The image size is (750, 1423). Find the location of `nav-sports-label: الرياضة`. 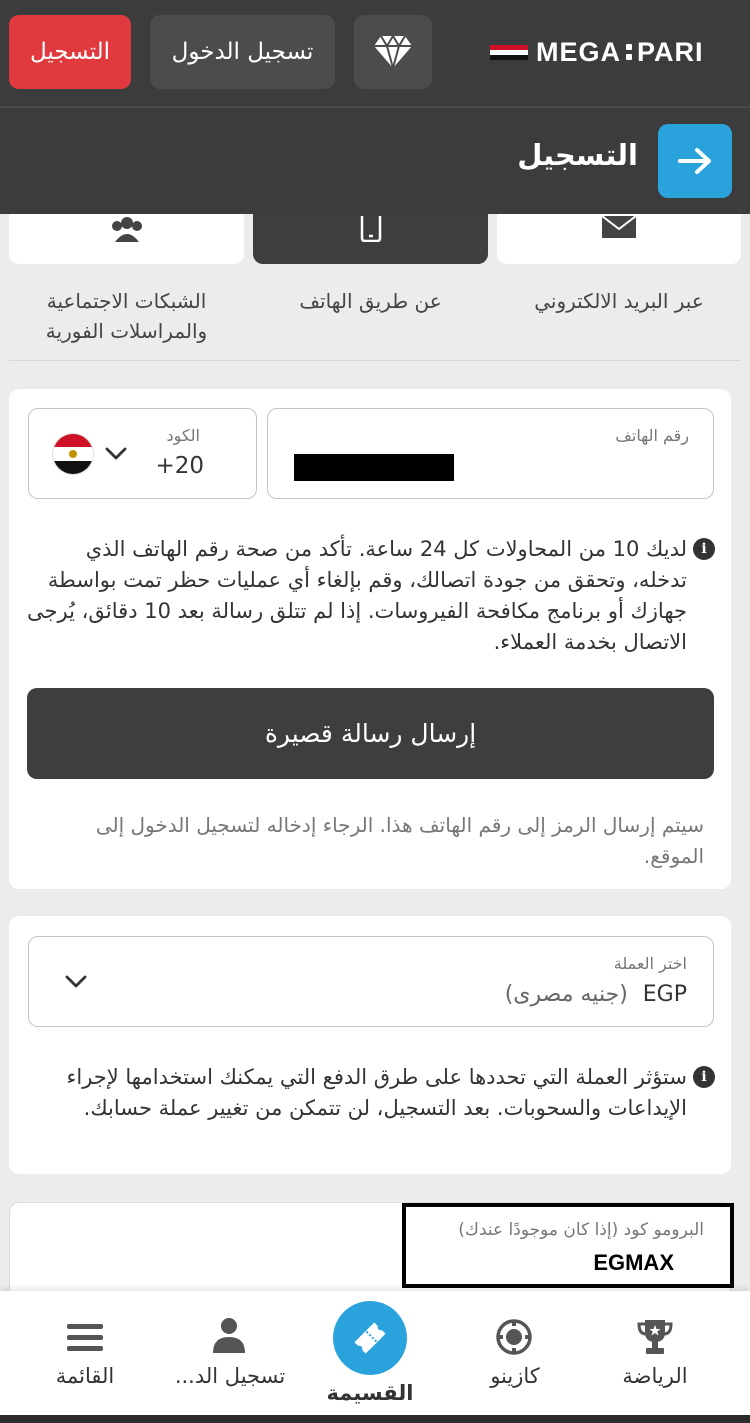

nav-sports-label: الرياضة is located at coordinates (655, 1376).